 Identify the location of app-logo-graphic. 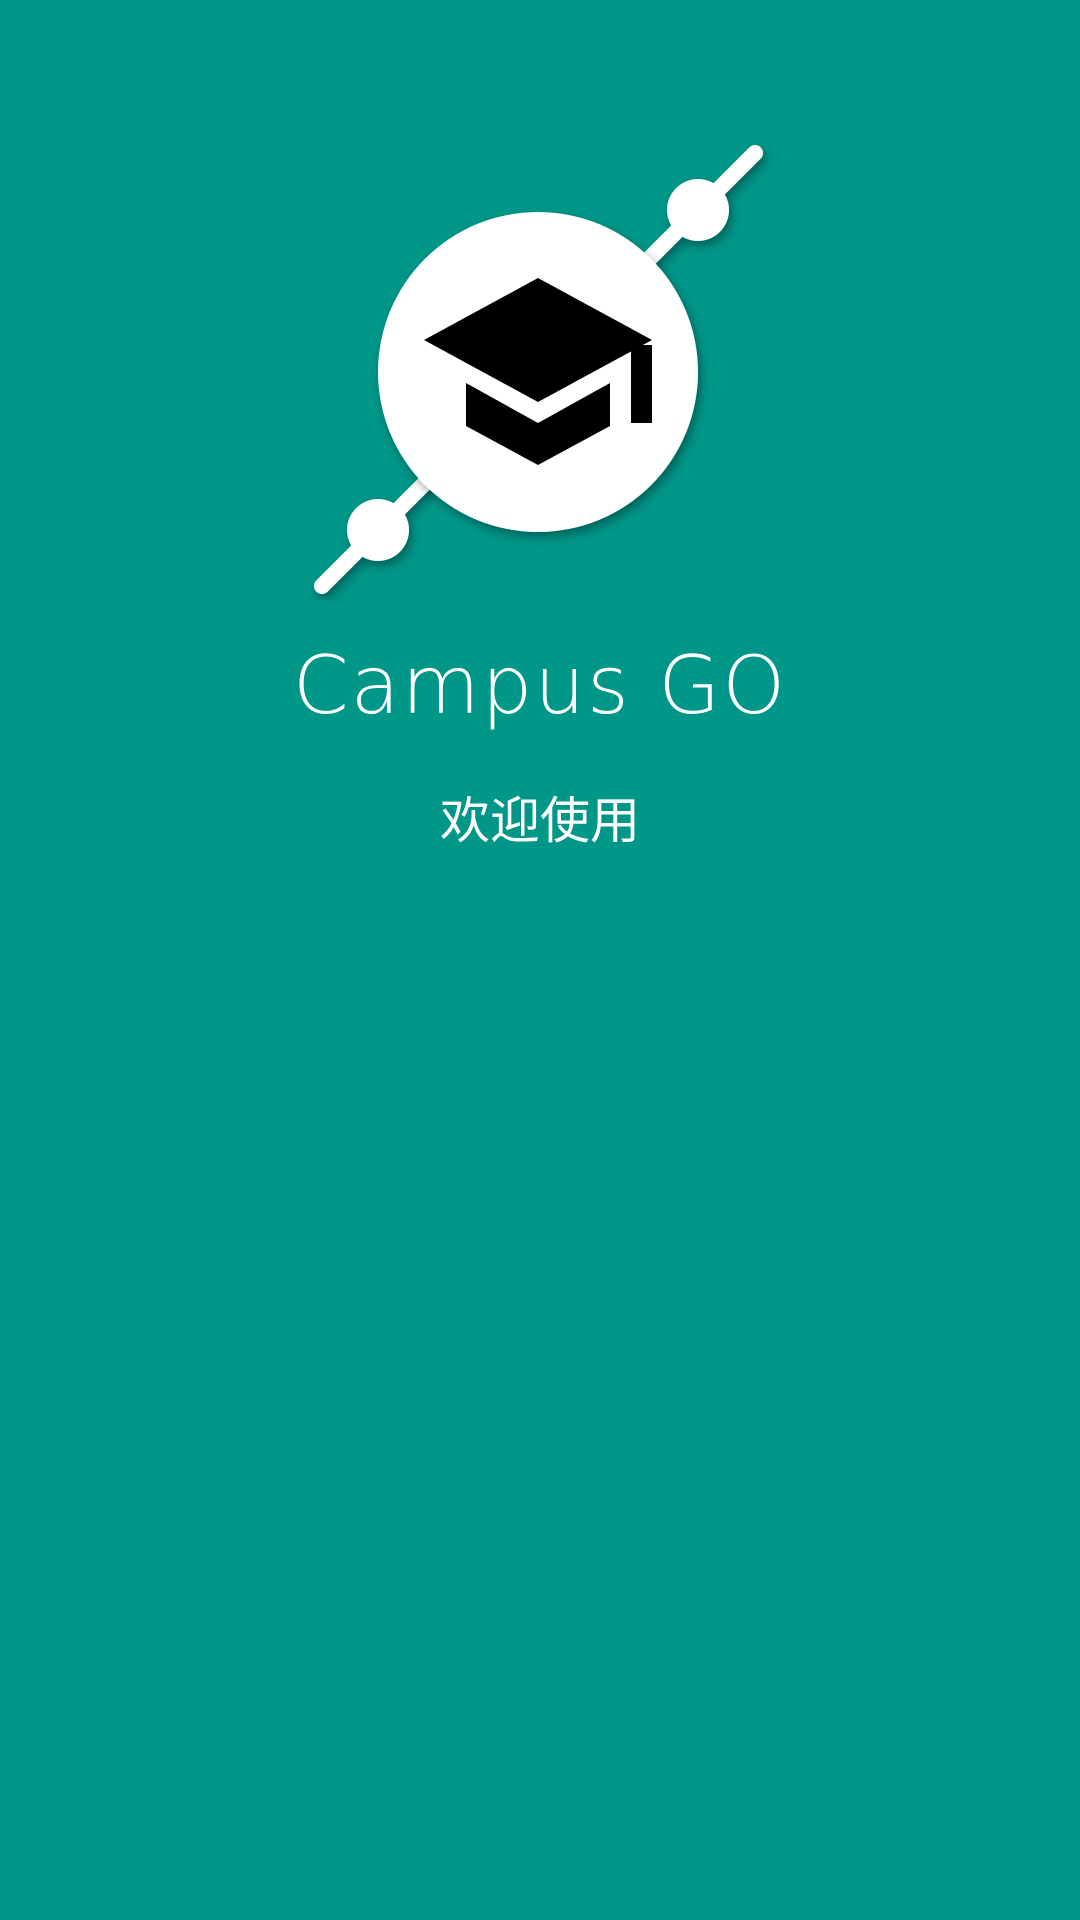
(538, 369).